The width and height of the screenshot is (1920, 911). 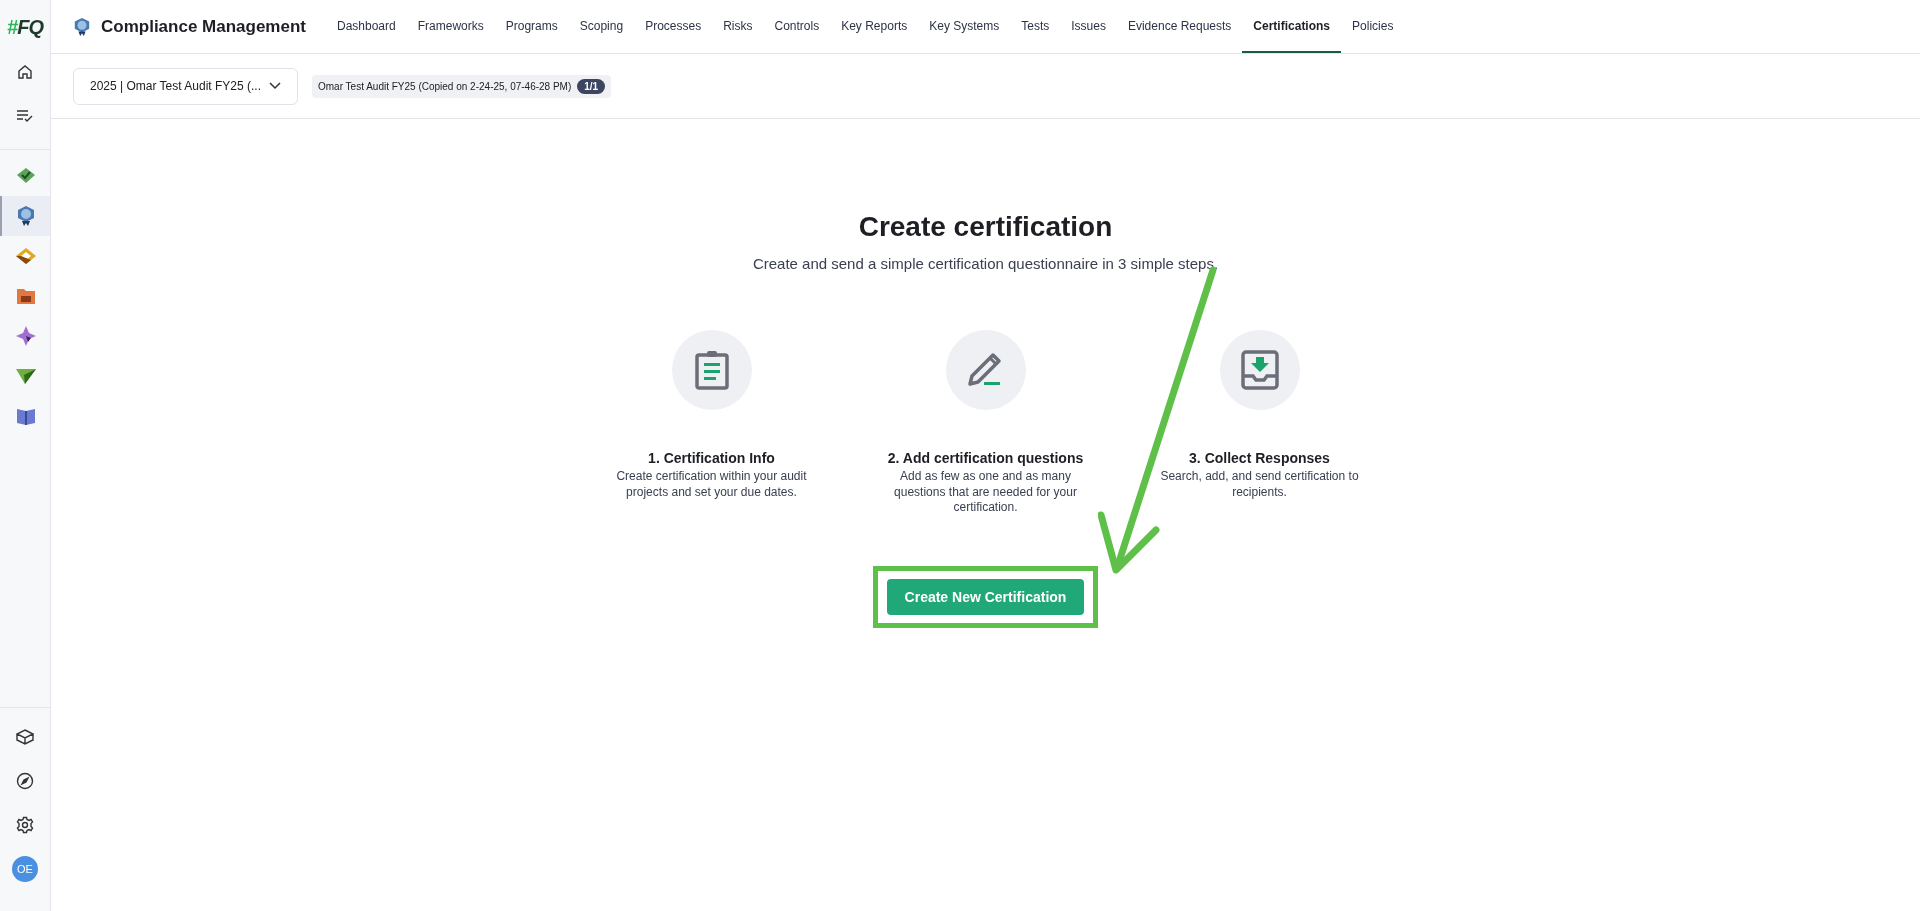 I want to click on audit-name: Omar Test Audit FY25 (Copied on 2-24-25, 07-46-28 PM), so click(x=445, y=86).